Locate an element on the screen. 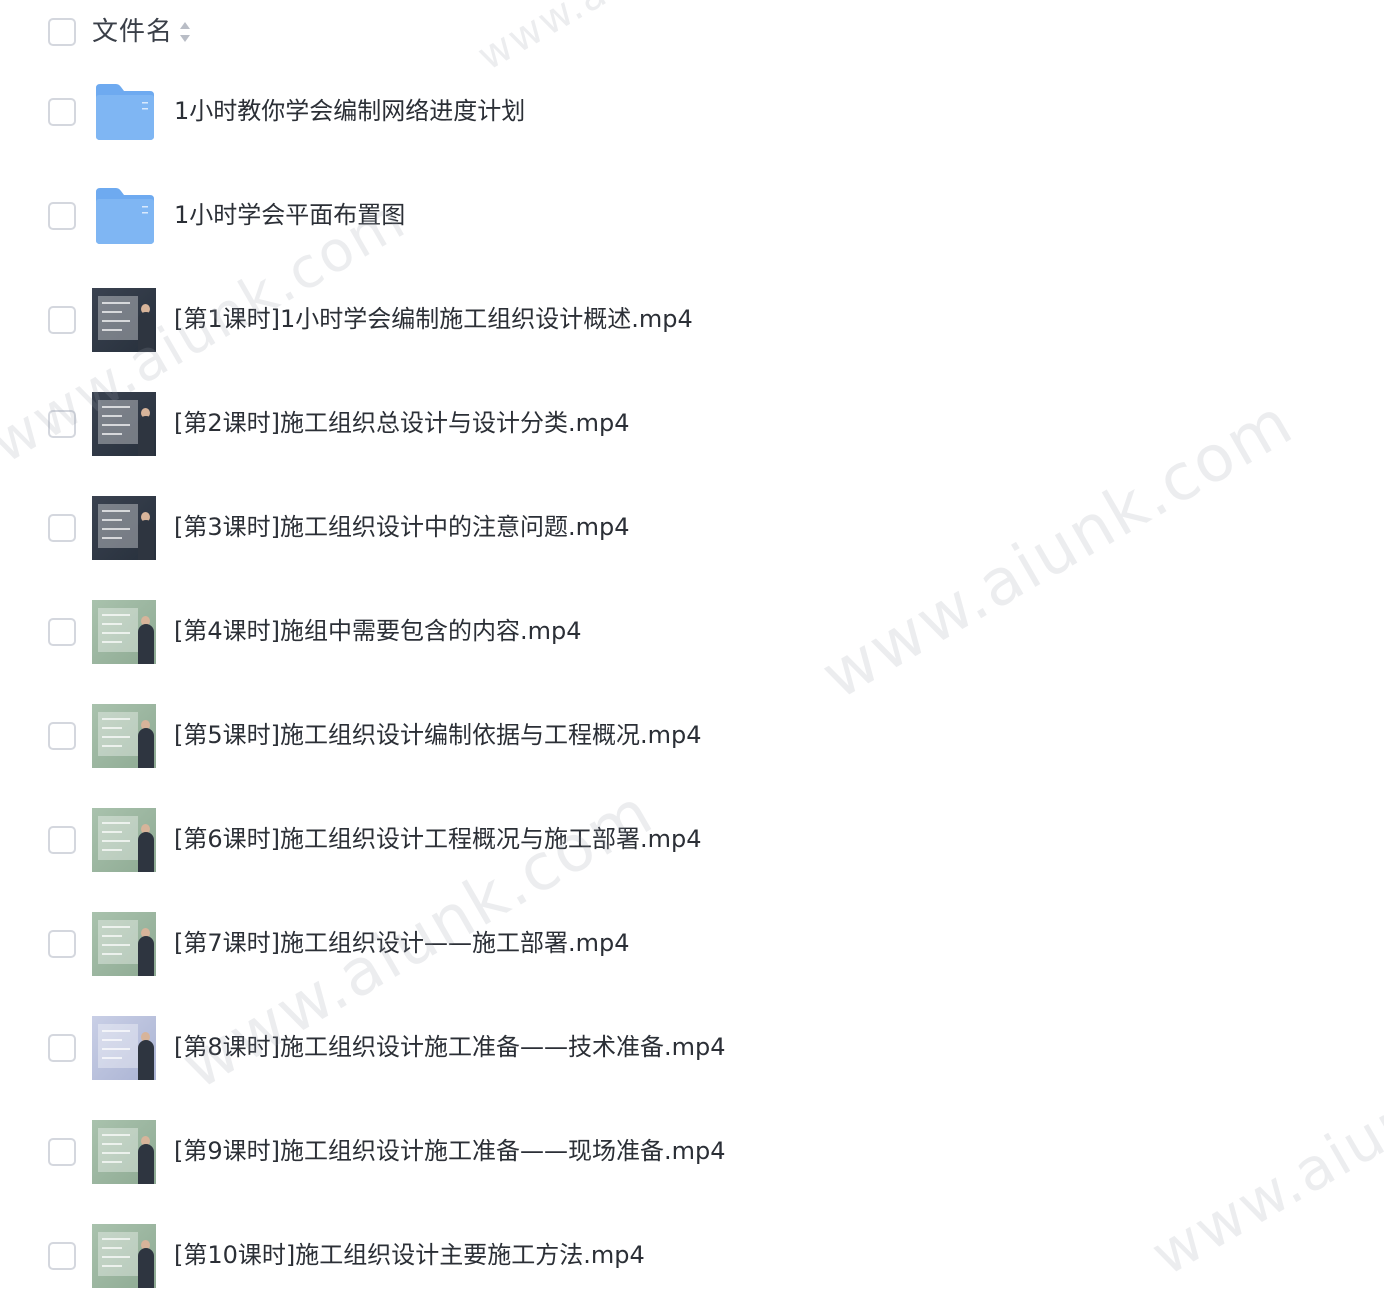 This screenshot has height=1294, width=1384. file-row: [第7课时]施工组织设计——施工部署.mp4 is located at coordinates (692, 944).